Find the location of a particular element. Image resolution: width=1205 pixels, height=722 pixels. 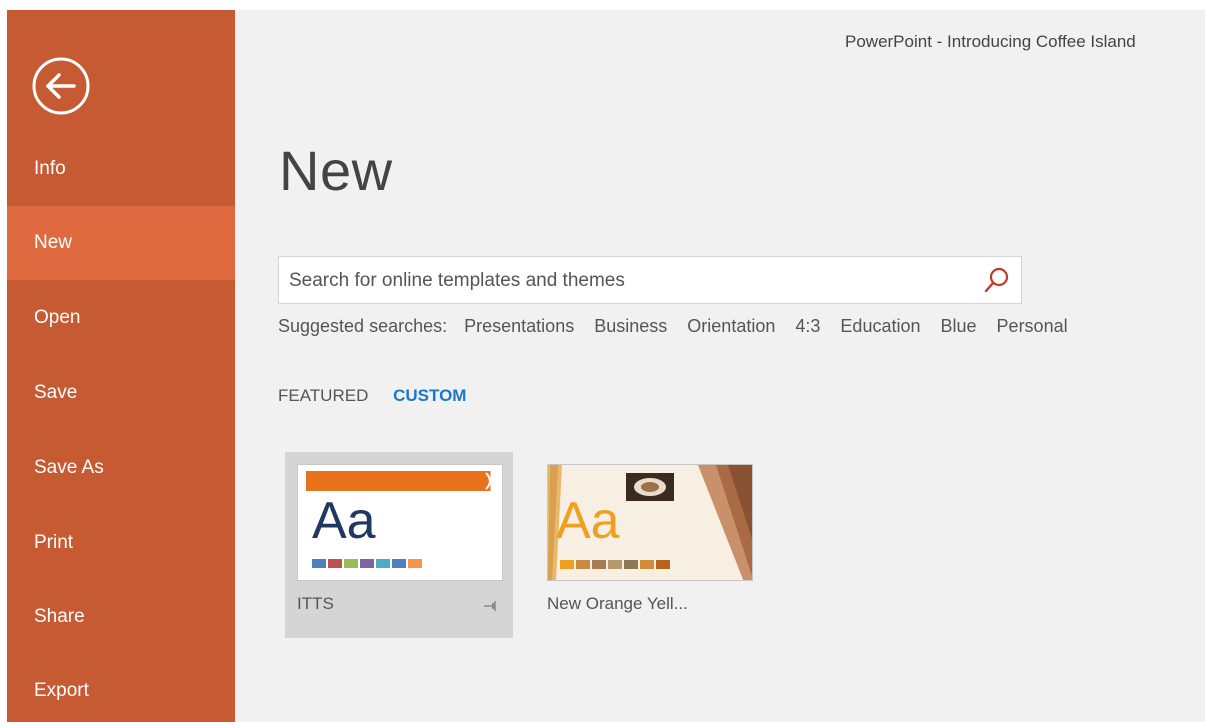

suggested-search-personal: Personal is located at coordinates (1032, 326).